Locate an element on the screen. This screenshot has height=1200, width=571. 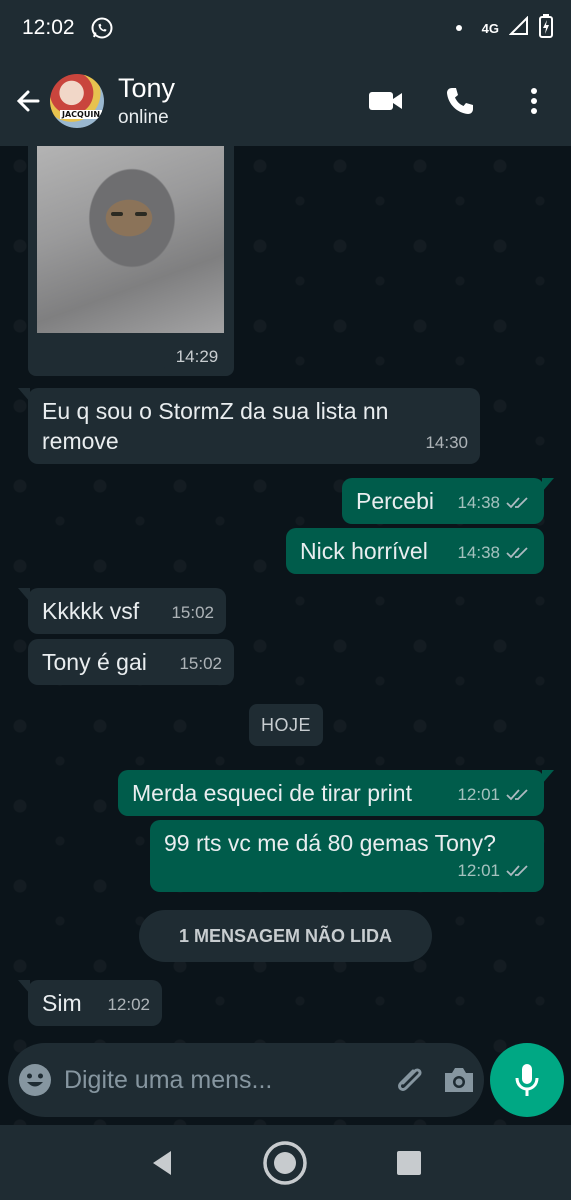
image-message-time: 14:29 is located at coordinates (197, 357).